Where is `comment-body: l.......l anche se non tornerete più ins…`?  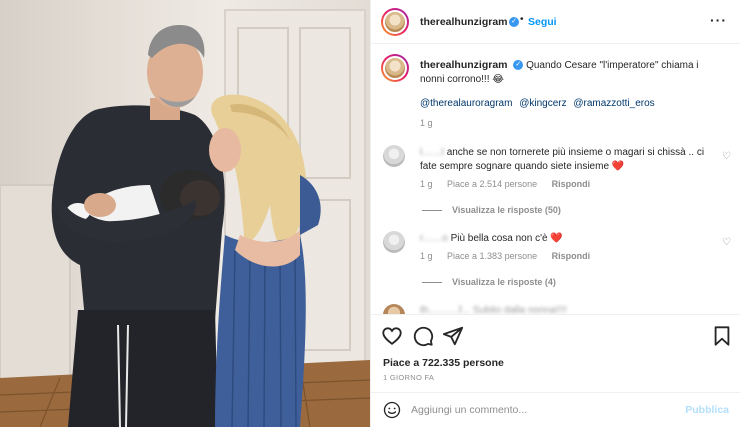
comment-body: l.......l anche se non tornerete più ins… is located at coordinates (565, 160).